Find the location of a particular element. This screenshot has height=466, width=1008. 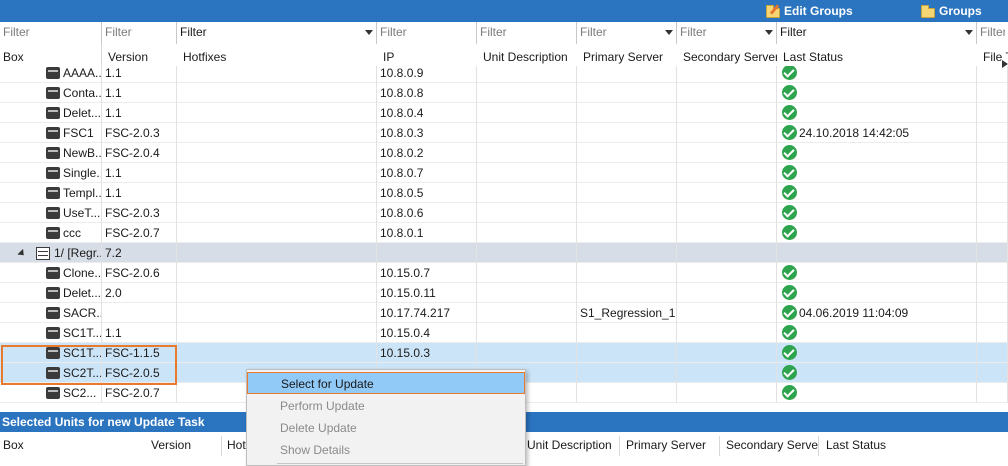

menu-item-delete-update: Delete Update is located at coordinates (386, 428).